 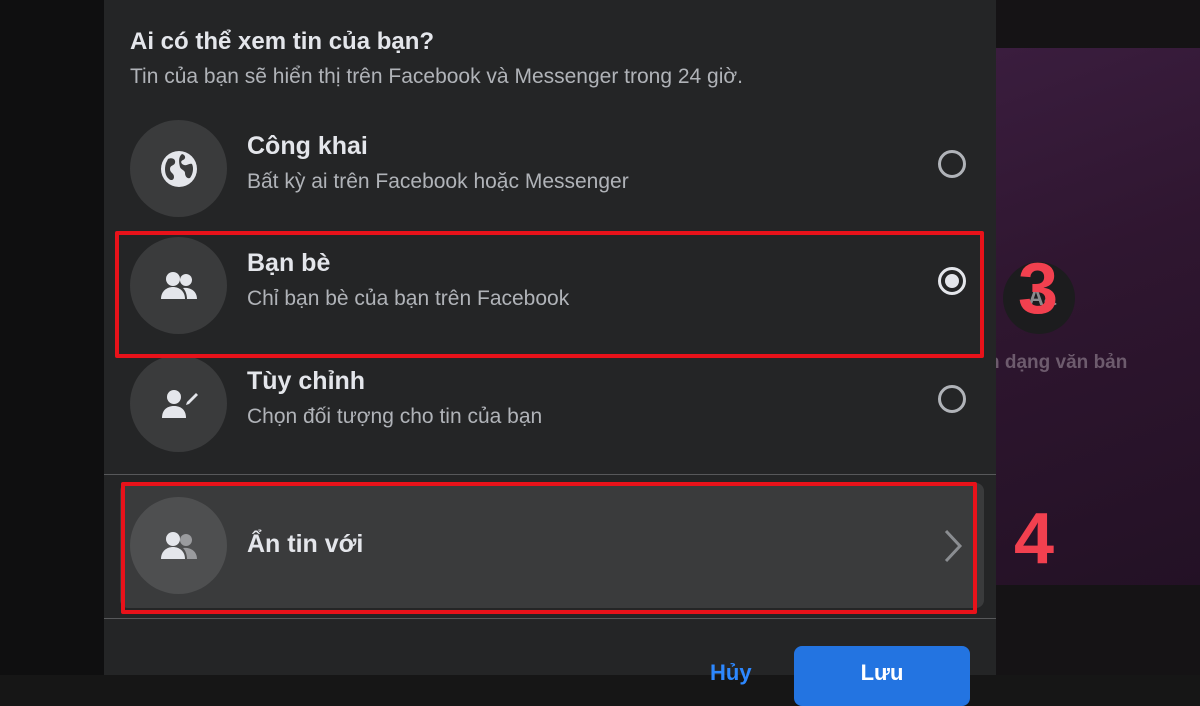 What do you see at coordinates (550, 403) in the screenshot?
I see `option-custom: Tùy chỉnh Chọn đối tượng cho tin của bạn` at bounding box center [550, 403].